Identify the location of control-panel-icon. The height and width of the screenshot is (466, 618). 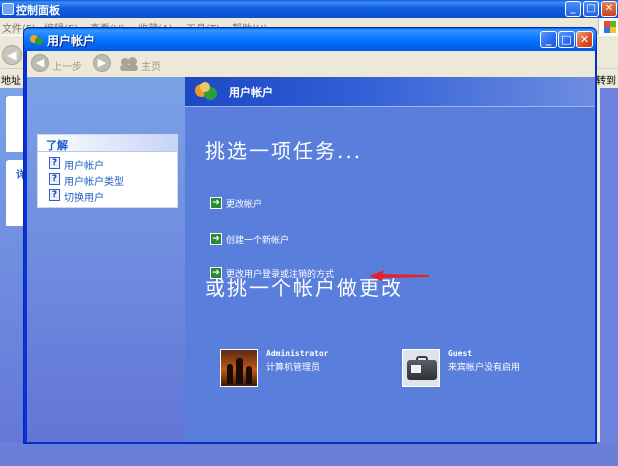
(8, 9).